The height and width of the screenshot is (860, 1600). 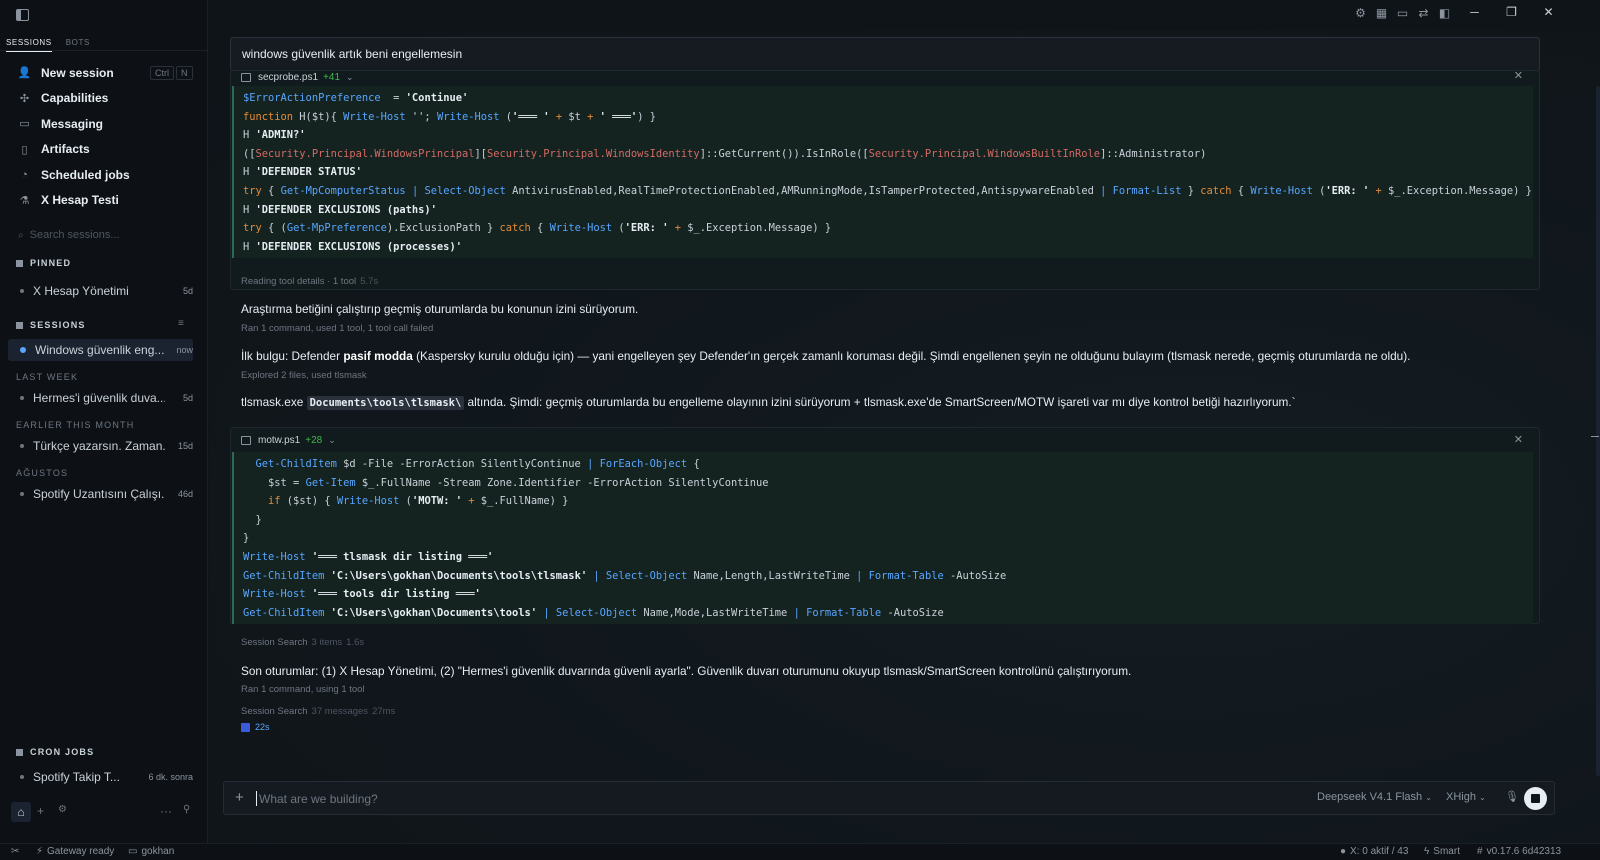 I want to click on messaging-button: ▭ Messaging, so click(x=104, y=124).